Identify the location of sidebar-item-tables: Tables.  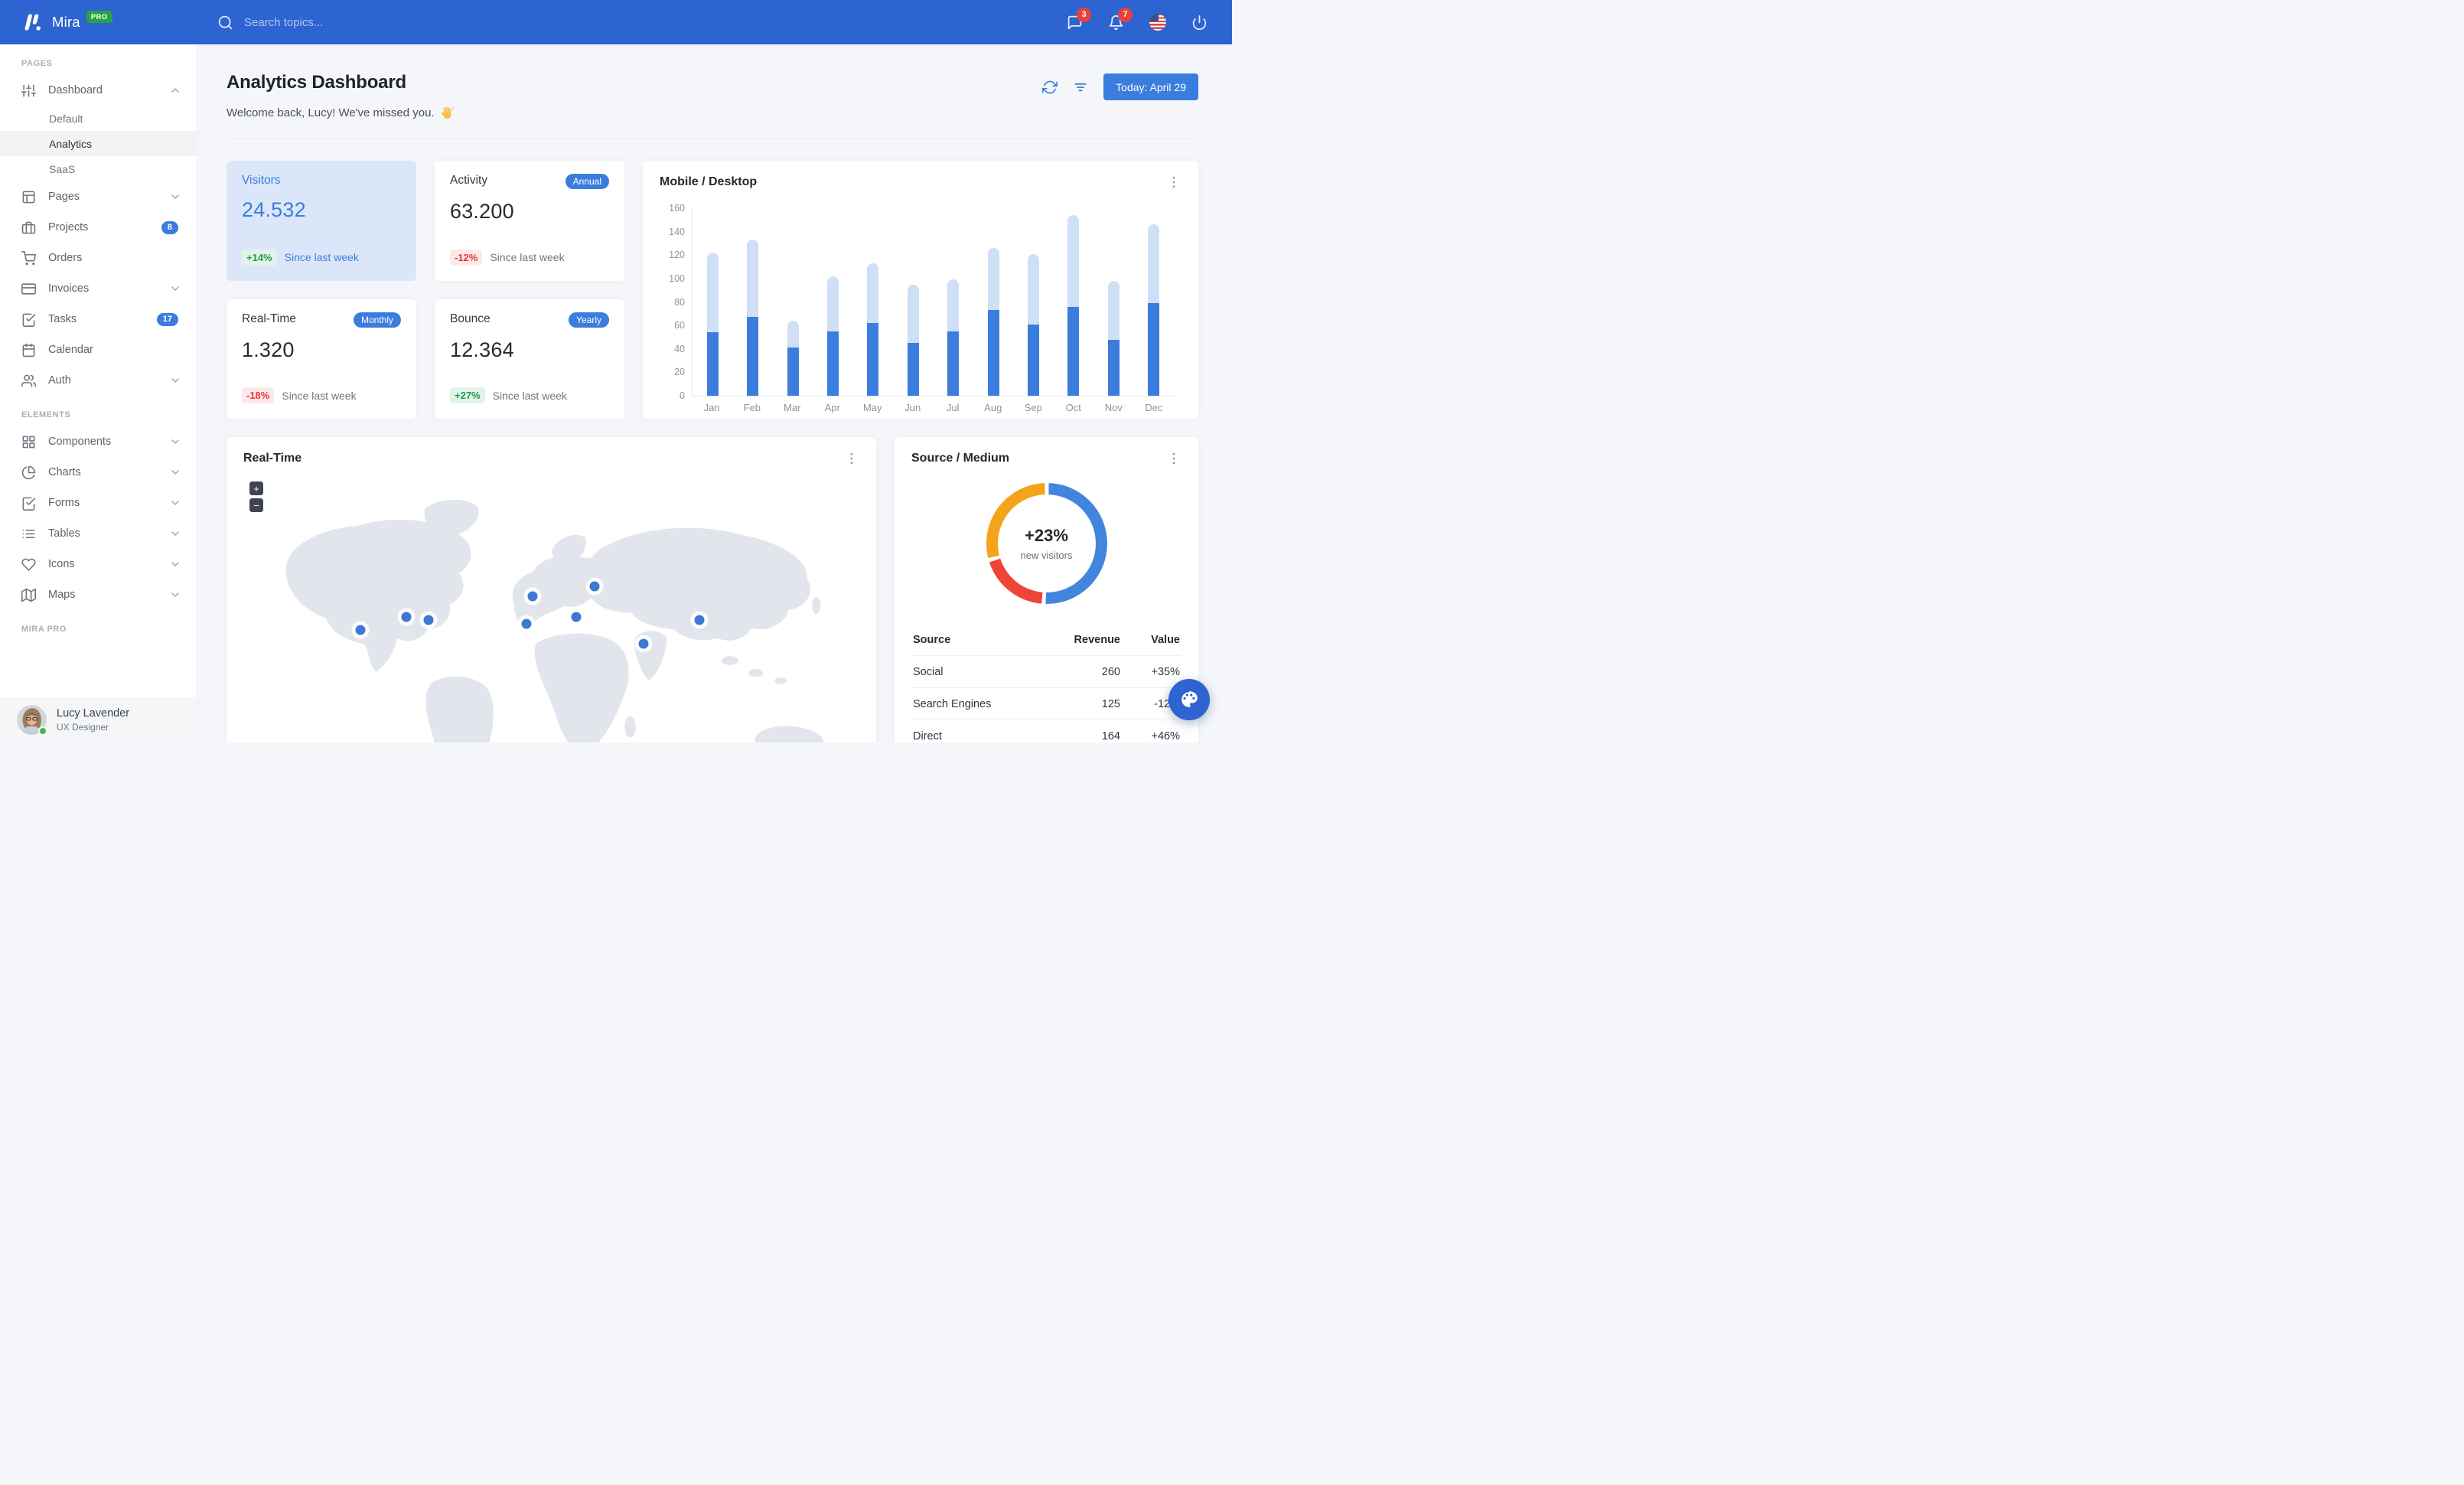
(98, 533).